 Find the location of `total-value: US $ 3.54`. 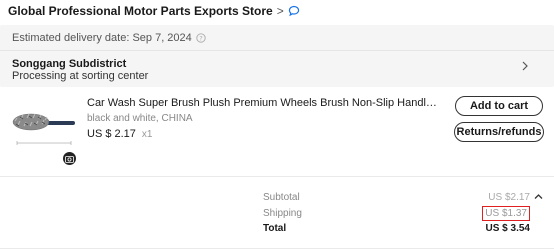

total-value: US $ 3.54 is located at coordinates (507, 228).